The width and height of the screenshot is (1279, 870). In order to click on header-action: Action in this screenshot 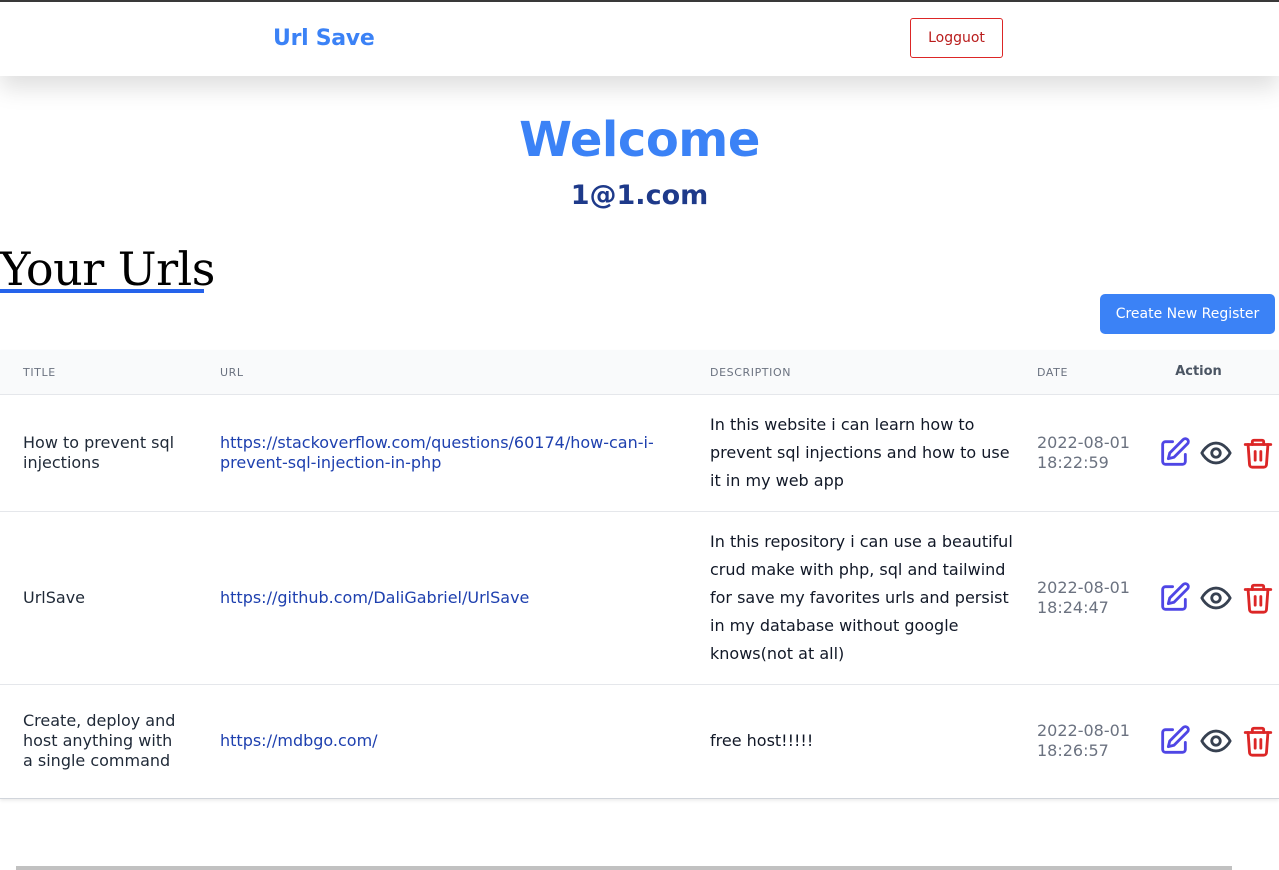, I will do `click(1198, 371)`.